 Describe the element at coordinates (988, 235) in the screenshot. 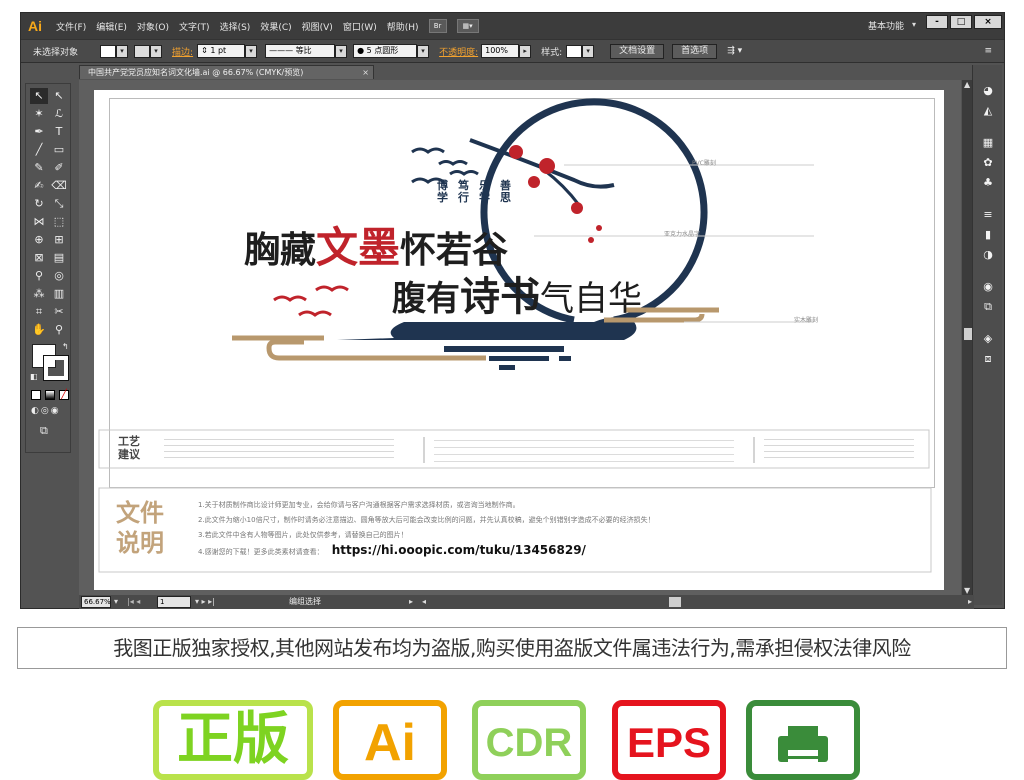

I see `gradient-panel-icon: ▮` at that location.